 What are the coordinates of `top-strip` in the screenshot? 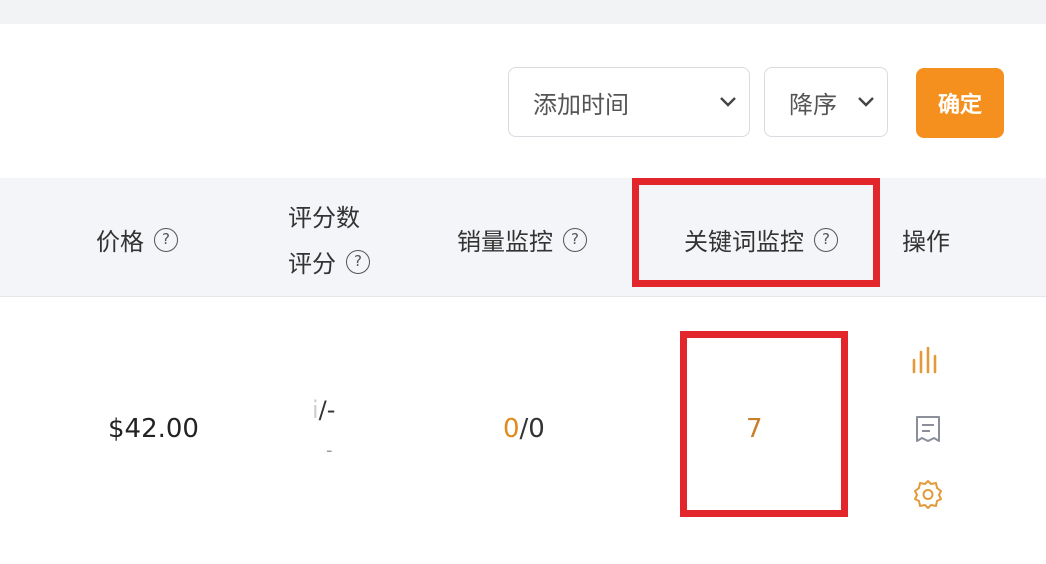 It's located at (523, 12).